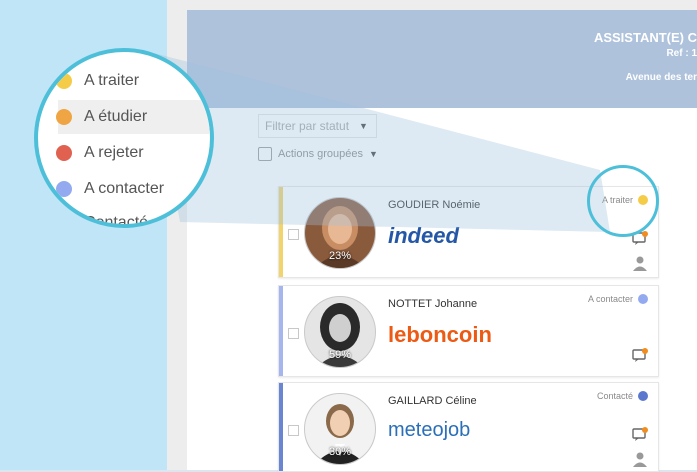  Describe the element at coordinates (307, 126) in the screenshot. I see `status-filter-label: Filtrer par statut` at that location.